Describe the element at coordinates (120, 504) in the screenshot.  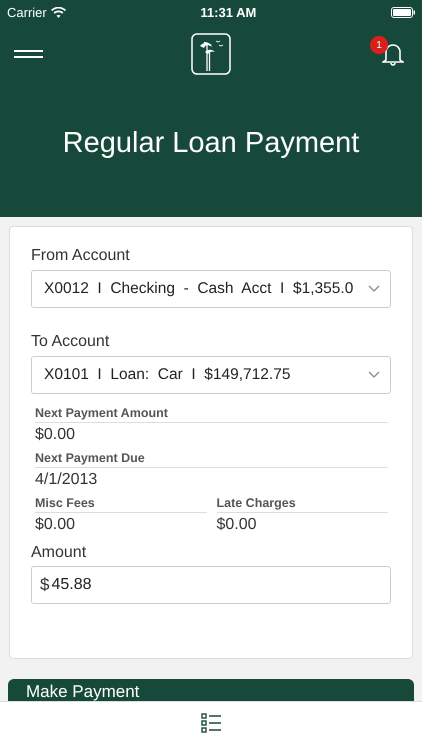
I see `detail-label: Misc Fees` at that location.